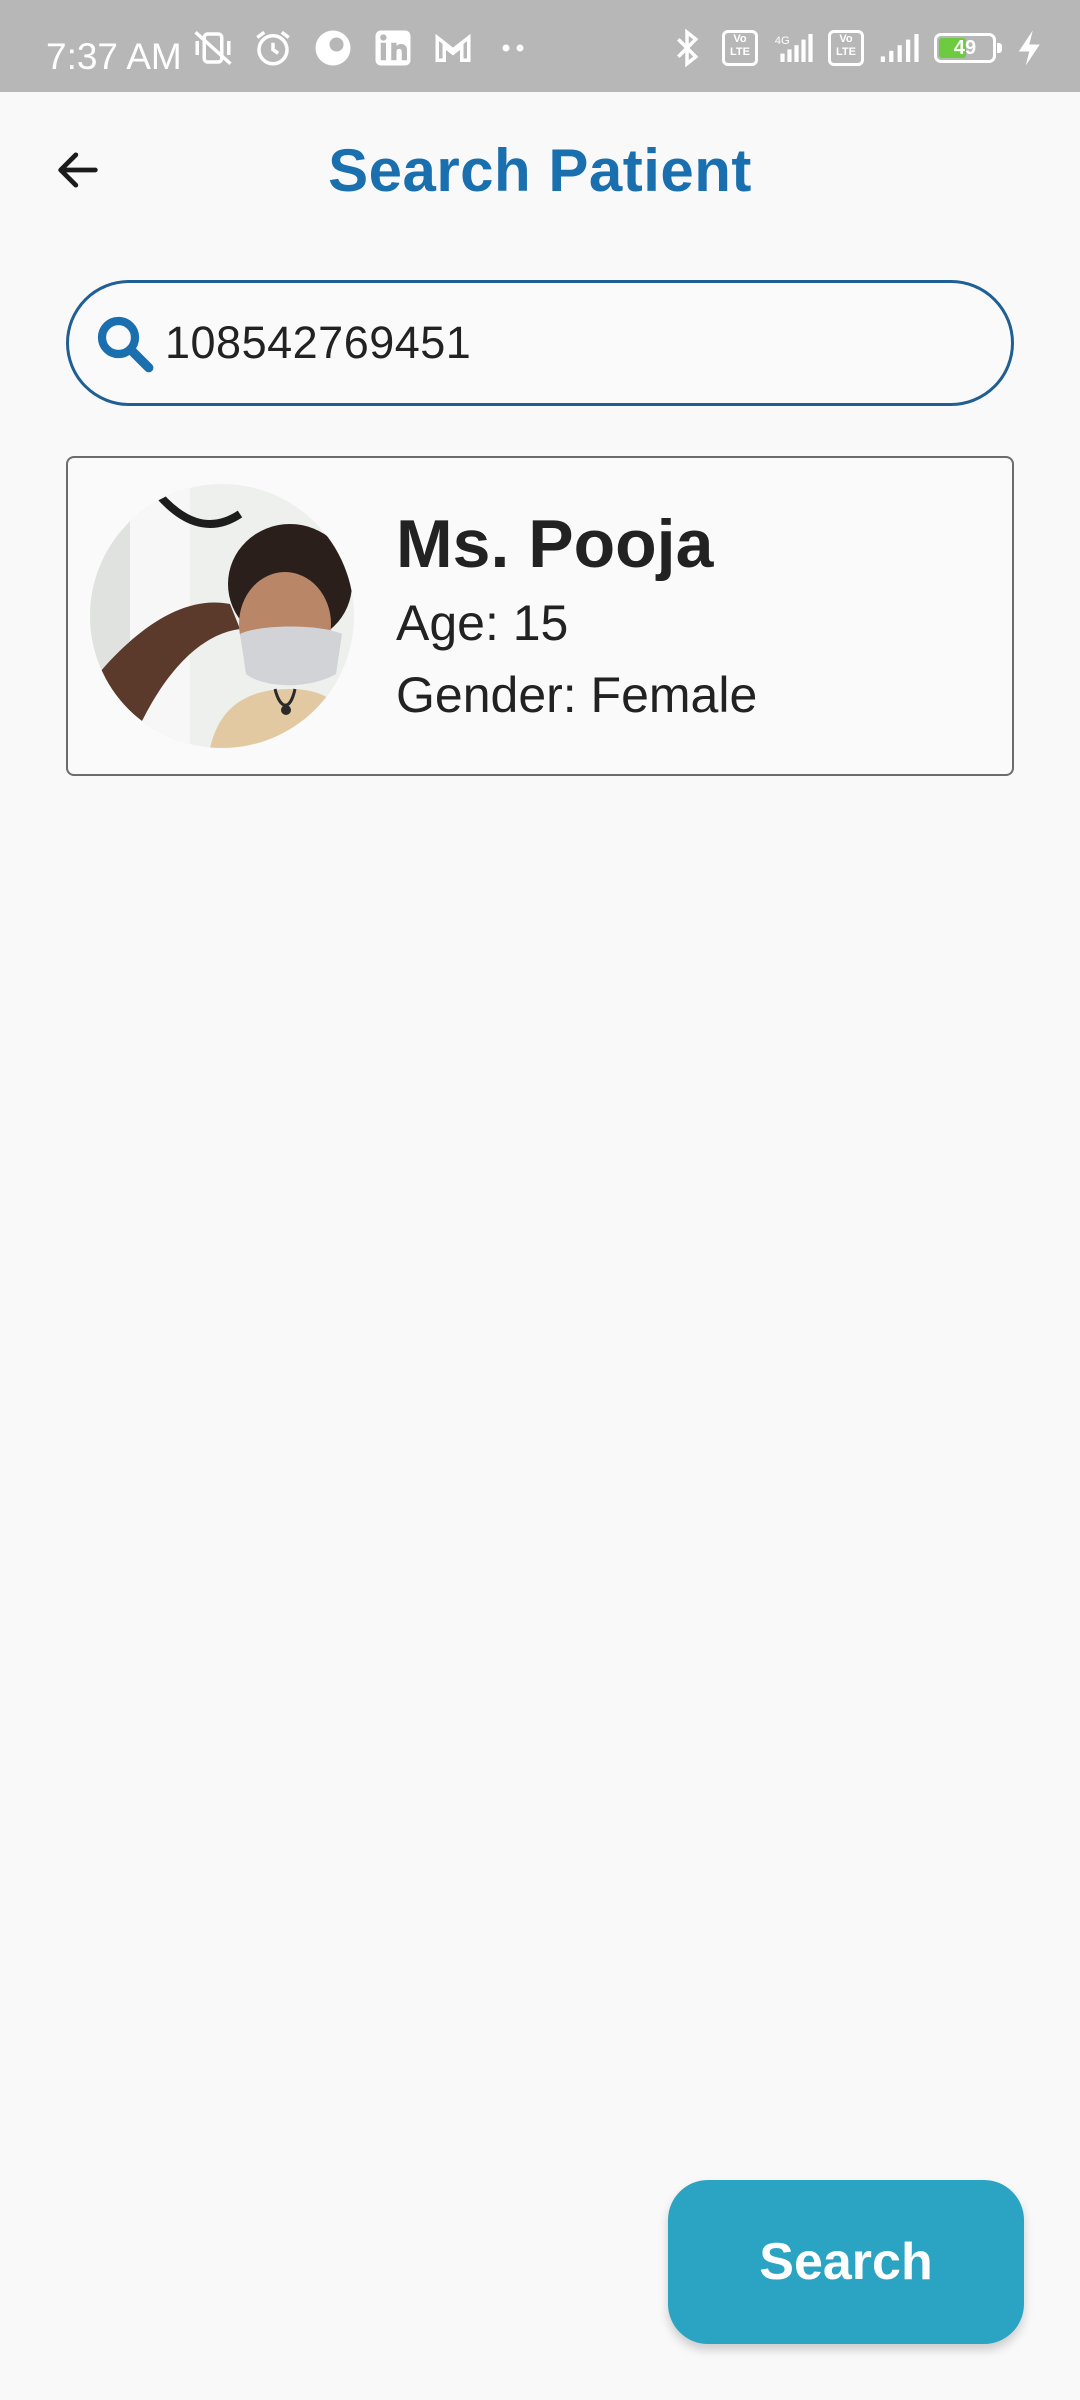 This screenshot has width=1080, height=2400. What do you see at coordinates (899, 48) in the screenshot?
I see `signal-icon` at bounding box center [899, 48].